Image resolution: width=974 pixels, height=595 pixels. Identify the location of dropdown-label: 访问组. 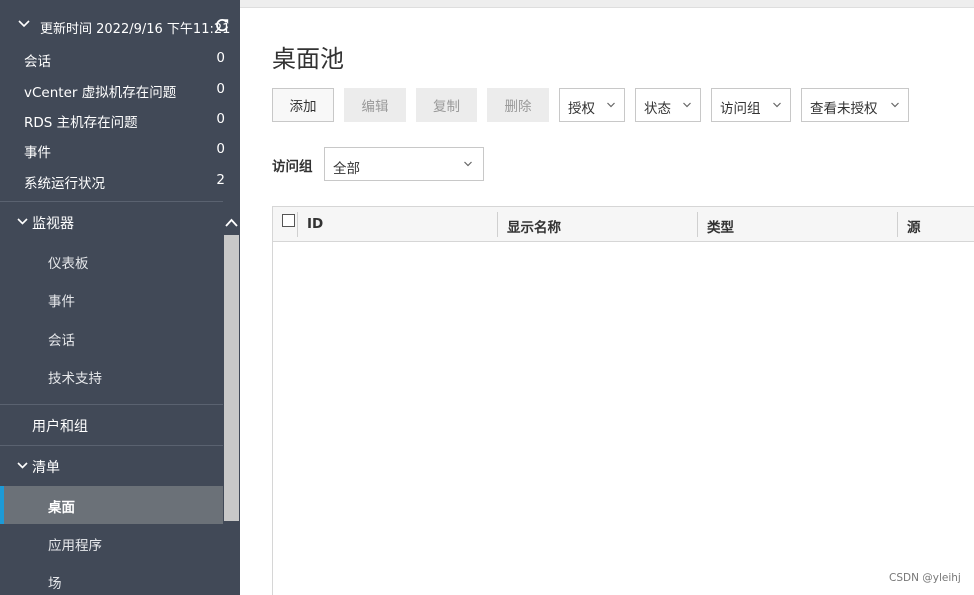
(740, 109).